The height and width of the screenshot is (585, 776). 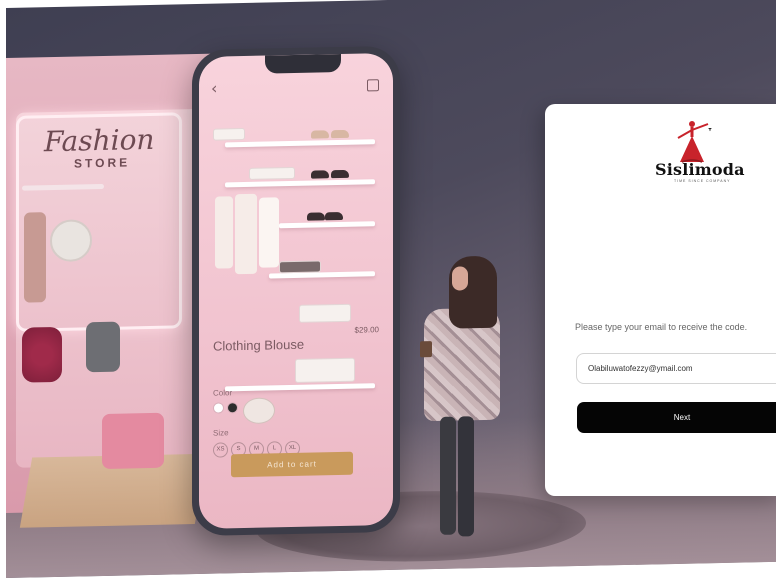 I want to click on basket, so click(x=259, y=411).